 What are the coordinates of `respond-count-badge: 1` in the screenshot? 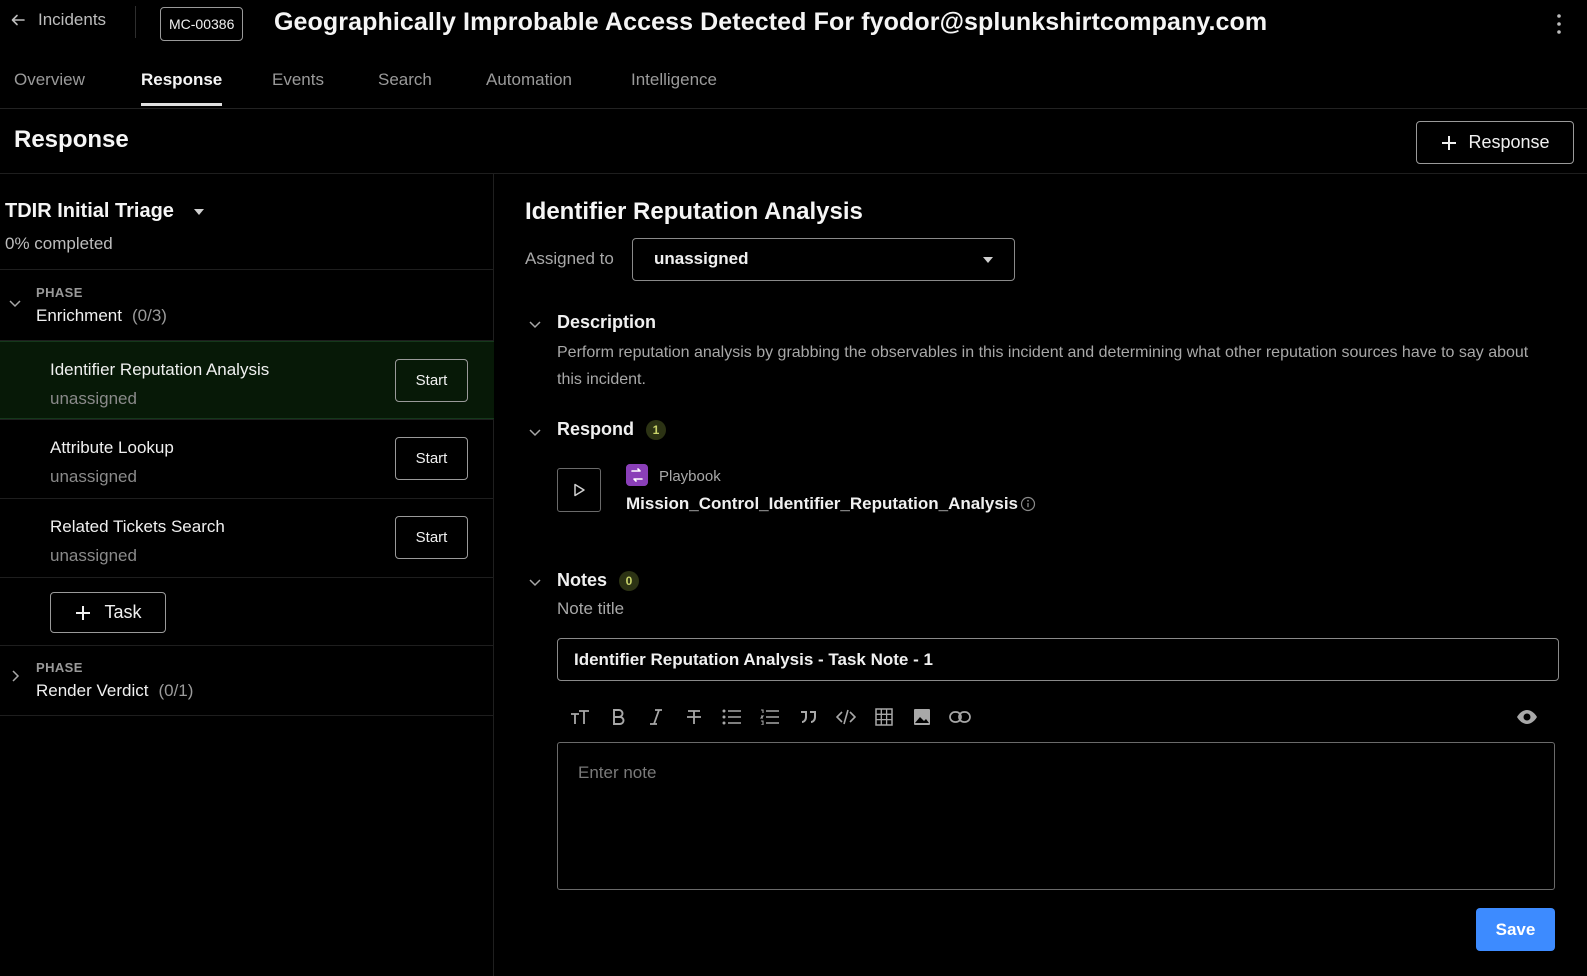 It's located at (656, 430).